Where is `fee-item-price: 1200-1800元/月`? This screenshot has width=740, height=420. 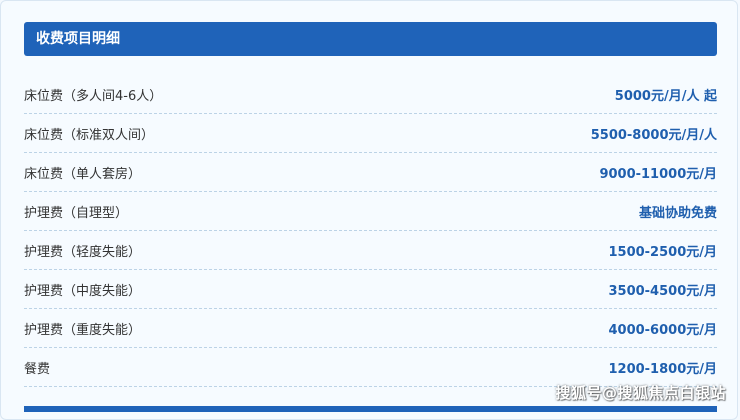
fee-item-price: 1200-1800元/月 is located at coordinates (662, 369).